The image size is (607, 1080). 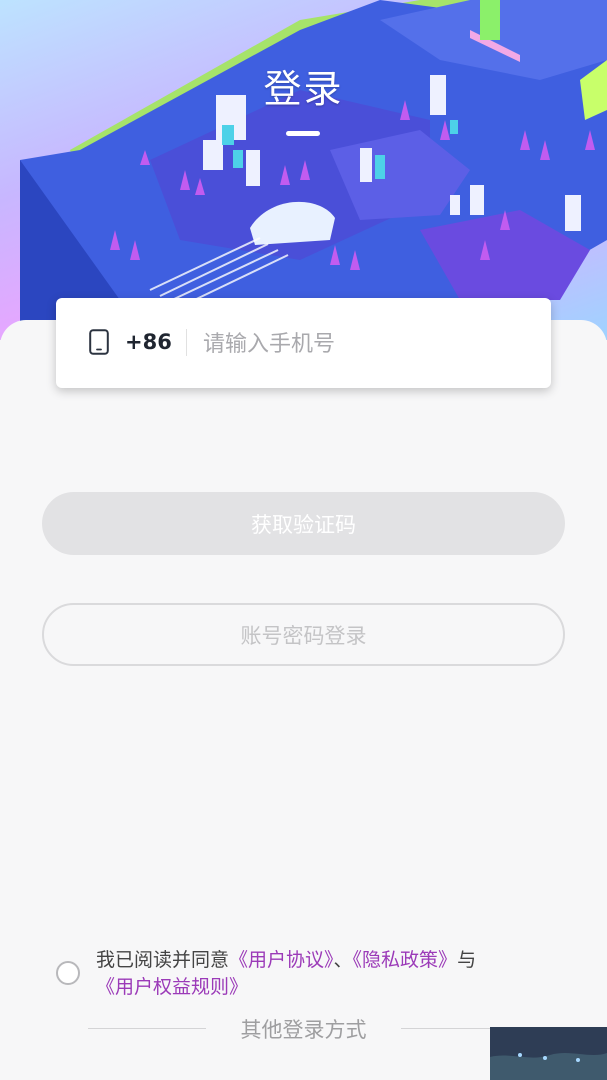 What do you see at coordinates (281, 960) in the screenshot?
I see `user-agreement-link: 《用户协议》` at bounding box center [281, 960].